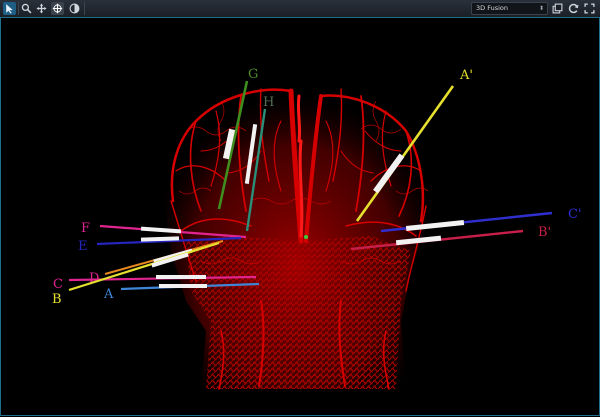 The height and width of the screenshot is (417, 600). What do you see at coordinates (108, 294) in the screenshot?
I see `electrode-label-A: A` at bounding box center [108, 294].